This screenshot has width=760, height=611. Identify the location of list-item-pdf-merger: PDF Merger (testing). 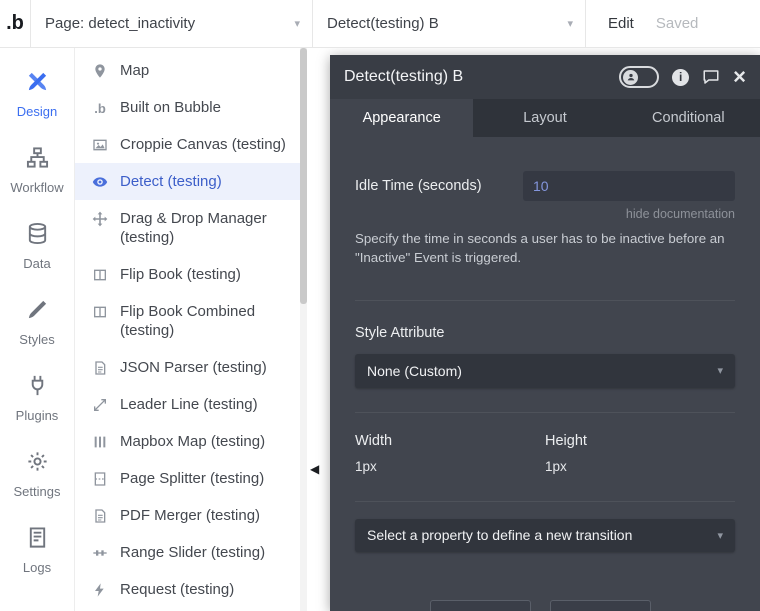
(187, 515).